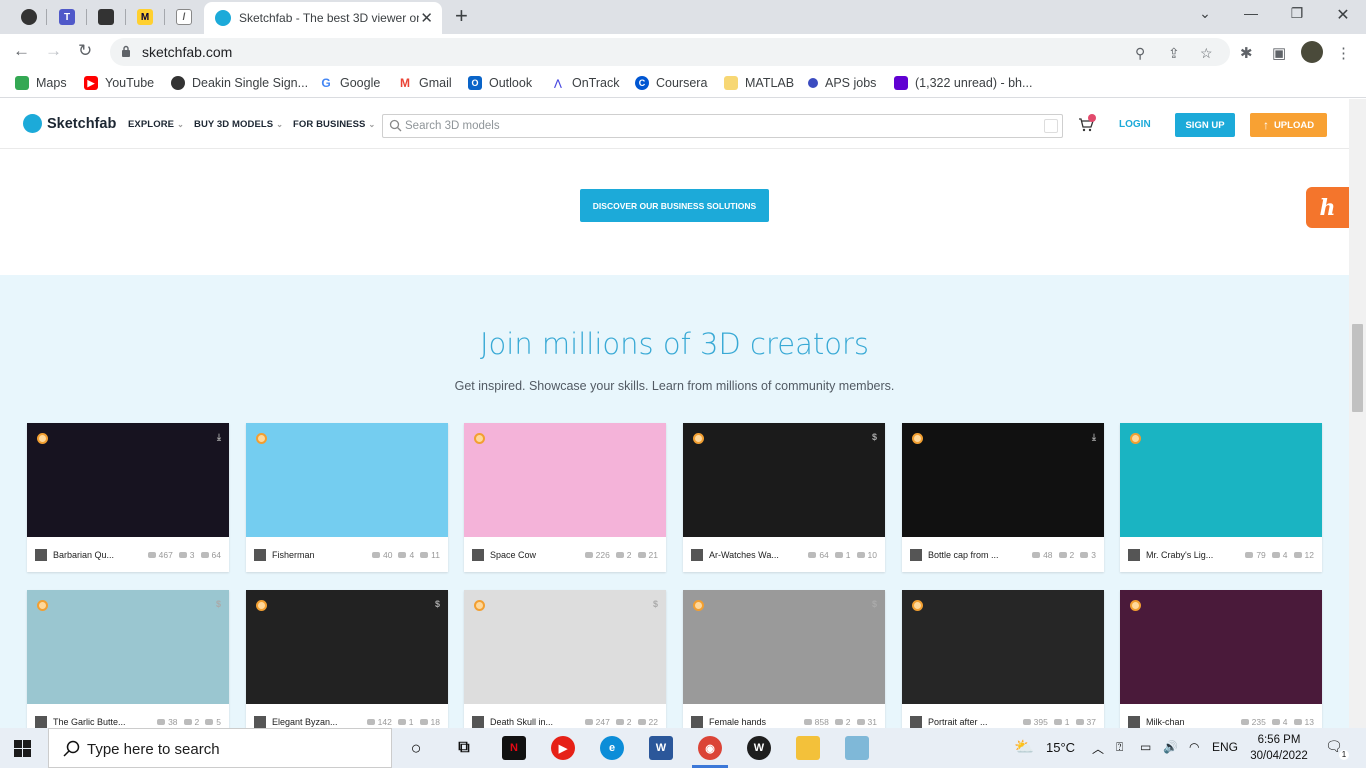 This screenshot has width=1366, height=768. What do you see at coordinates (1225, 747) in the screenshot?
I see `language-indicator: ENG` at bounding box center [1225, 747].